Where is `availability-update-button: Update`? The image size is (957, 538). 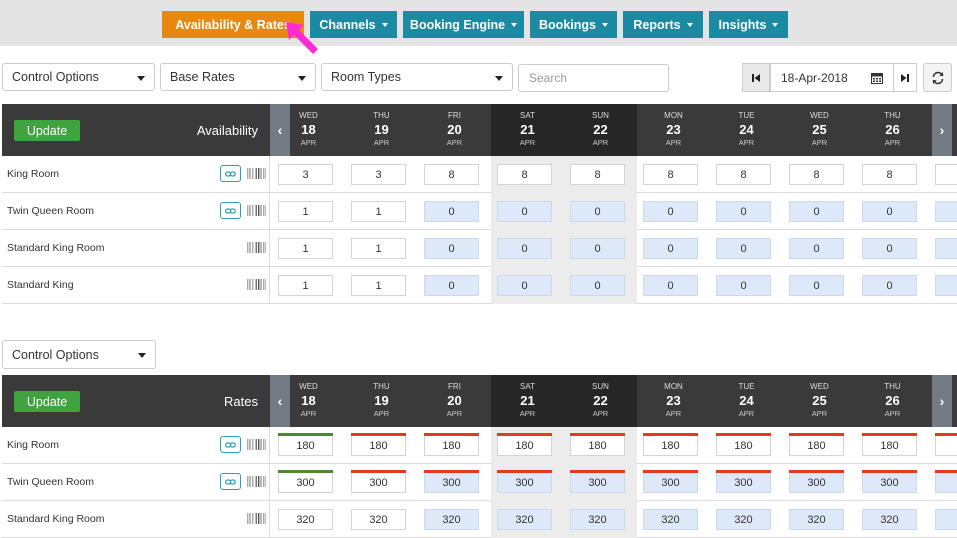
availability-update-button: Update is located at coordinates (47, 130).